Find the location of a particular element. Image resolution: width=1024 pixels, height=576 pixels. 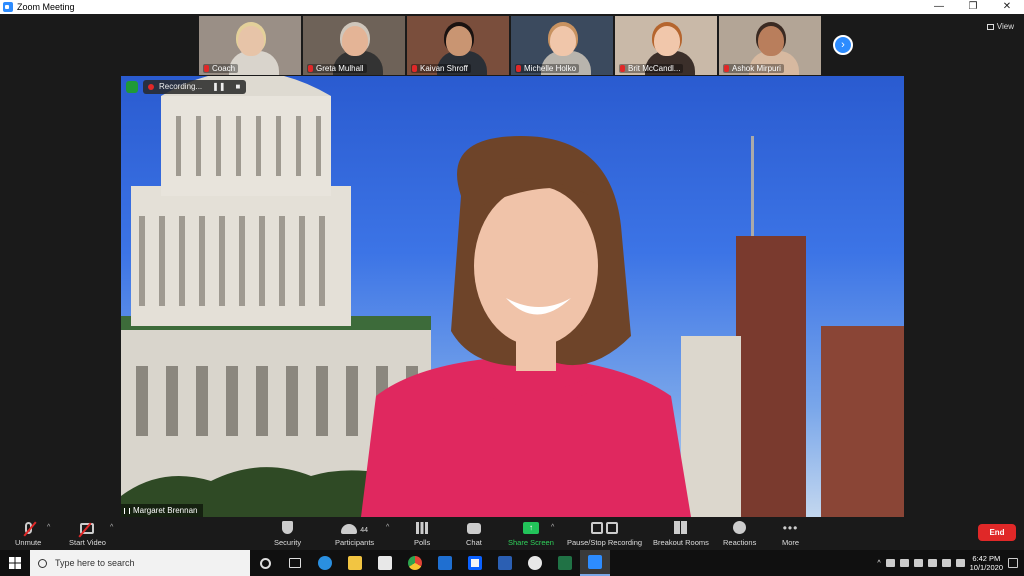

show-hidden-icons-caret: ^ is located at coordinates (878, 563).